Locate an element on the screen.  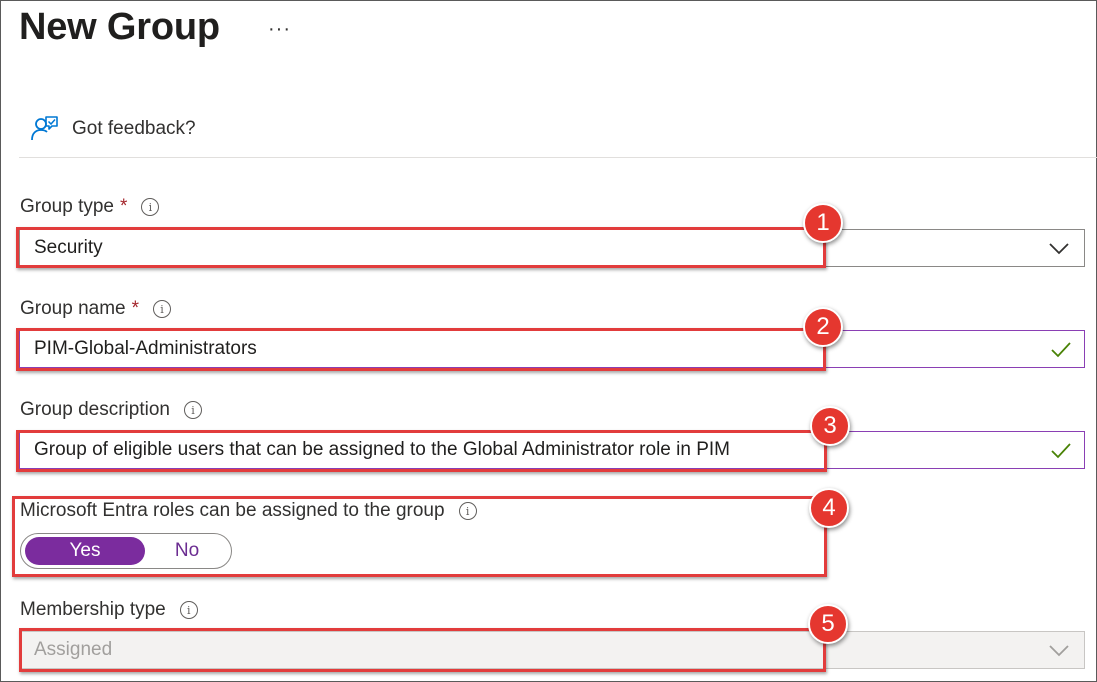
callout-number-3: 3 is located at coordinates (830, 426).